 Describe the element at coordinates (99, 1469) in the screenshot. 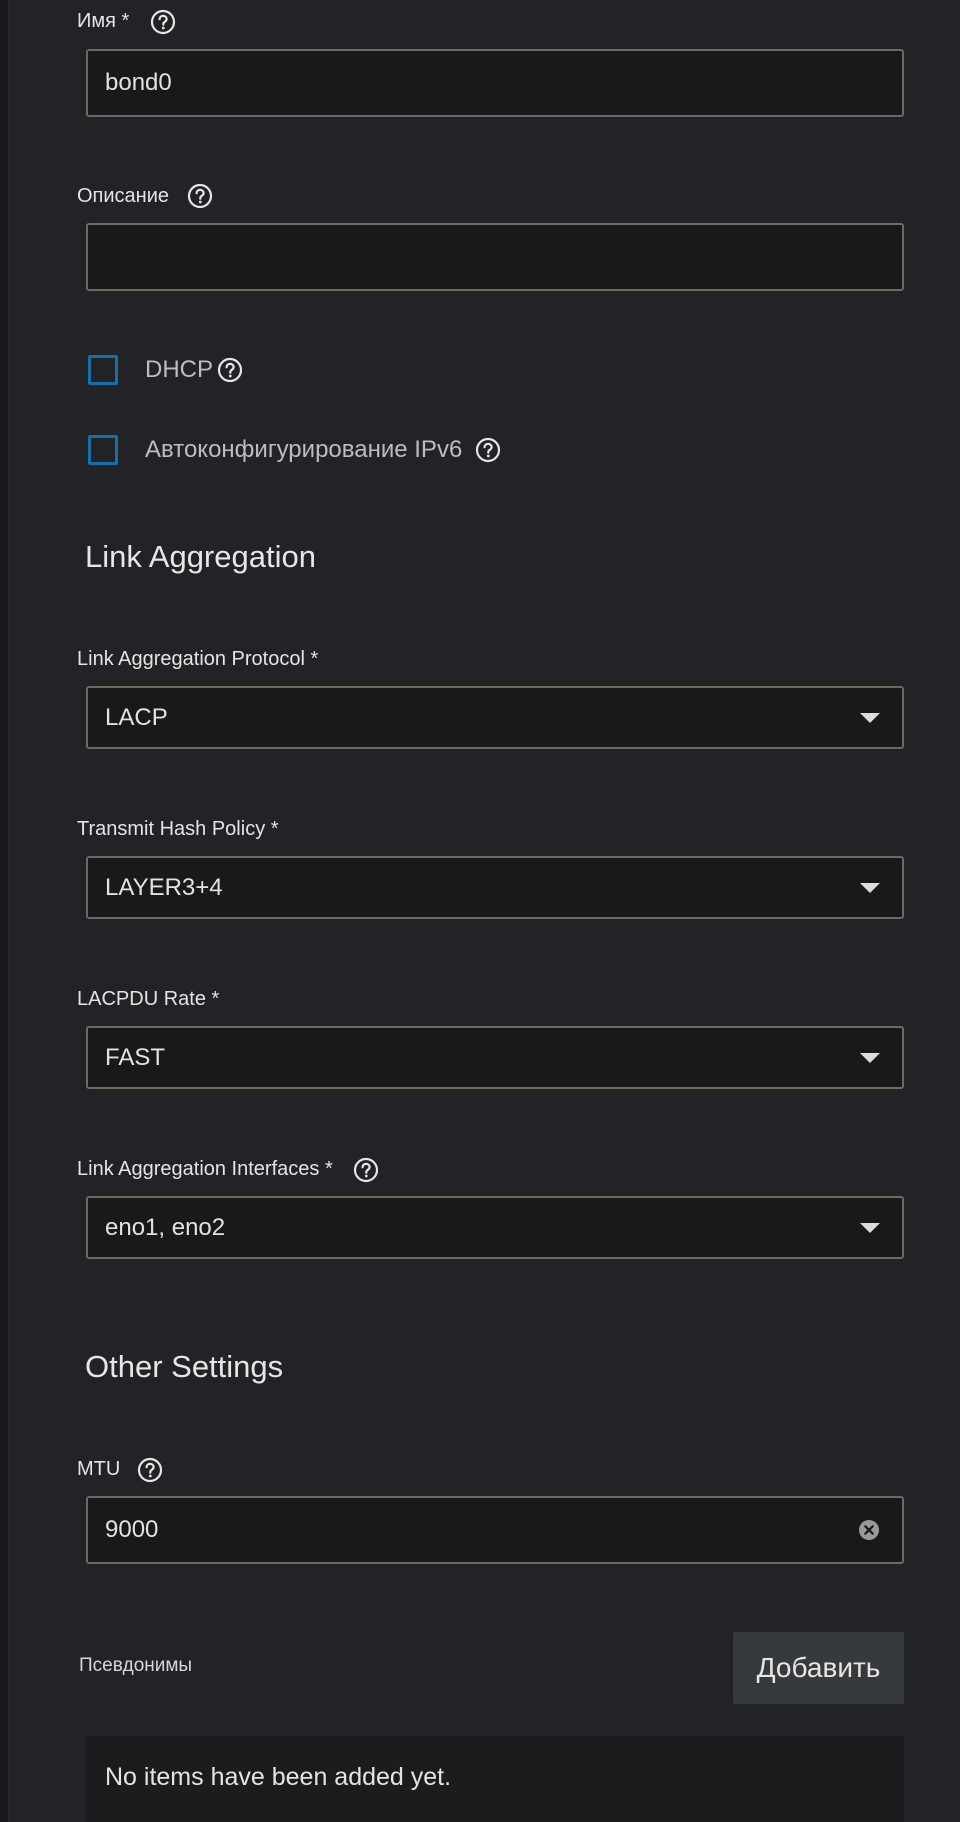

I see `mtu-label: MTU` at that location.